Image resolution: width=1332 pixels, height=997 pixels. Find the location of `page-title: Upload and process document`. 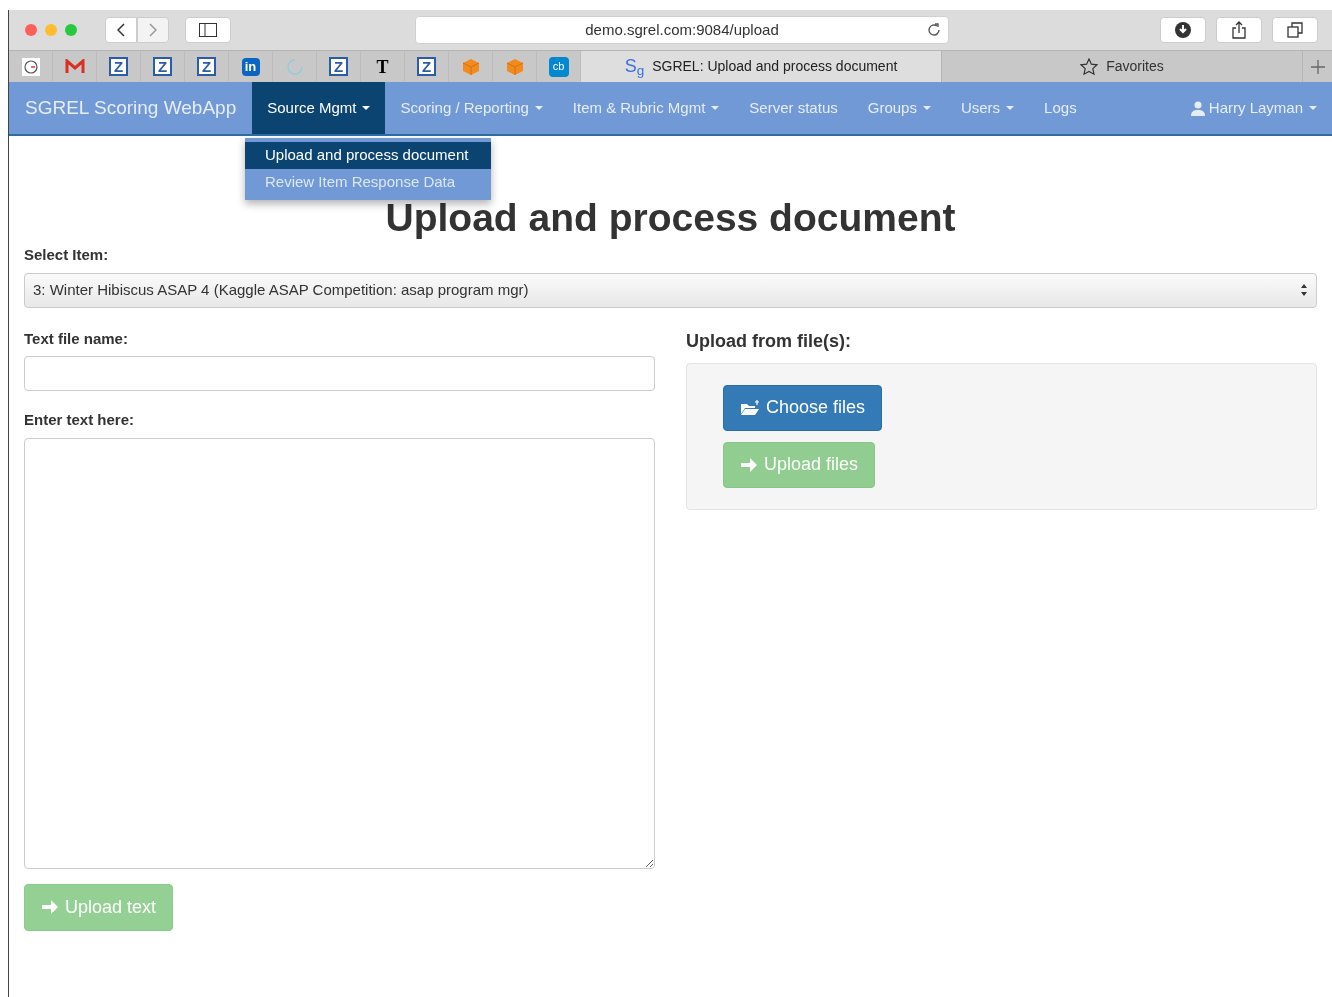

page-title: Upload and process document is located at coordinates (670, 218).